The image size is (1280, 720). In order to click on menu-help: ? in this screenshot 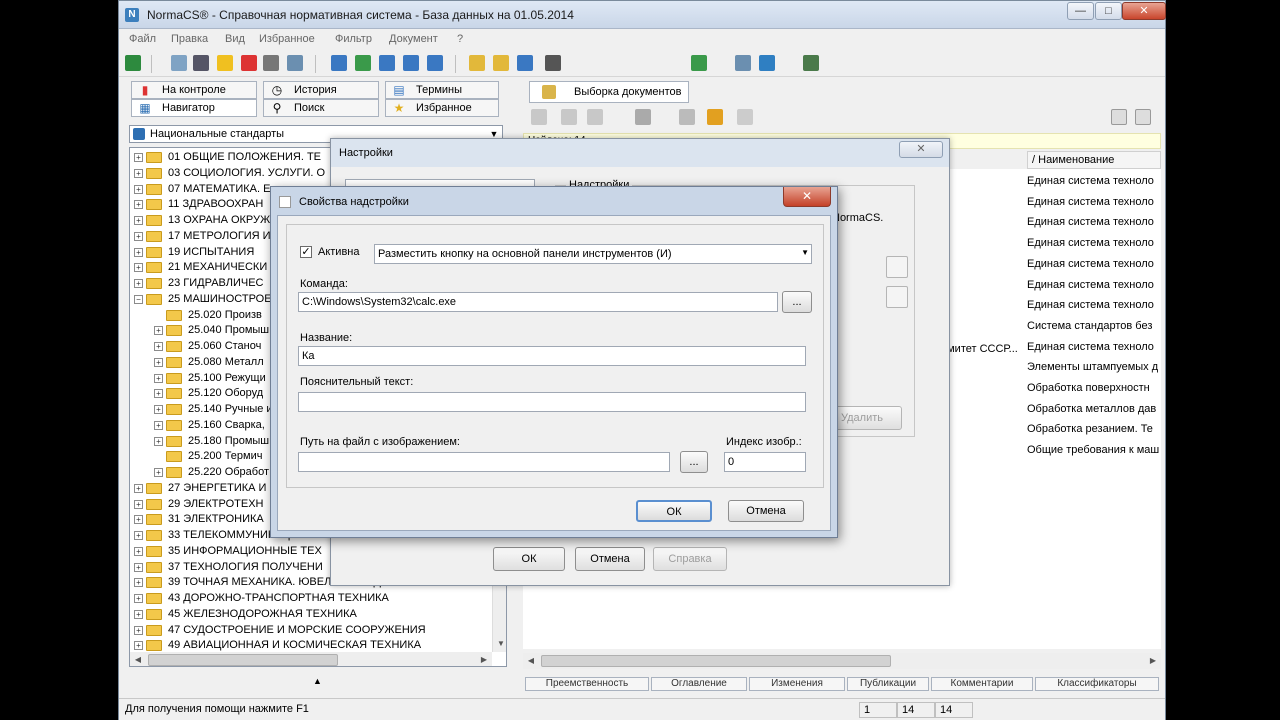, I will do `click(460, 39)`.